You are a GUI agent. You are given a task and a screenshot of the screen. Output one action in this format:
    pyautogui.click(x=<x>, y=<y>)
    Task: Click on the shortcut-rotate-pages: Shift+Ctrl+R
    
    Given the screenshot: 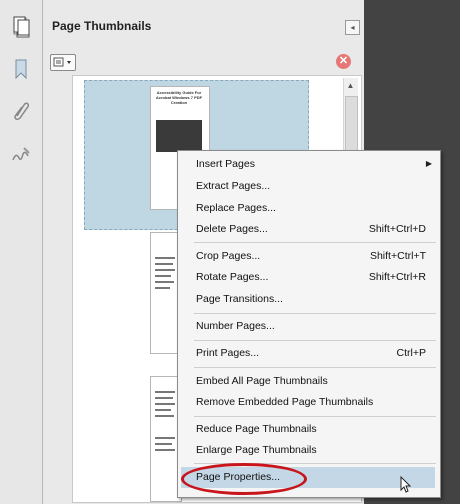 What is the action you would take?
    pyautogui.click(x=397, y=277)
    